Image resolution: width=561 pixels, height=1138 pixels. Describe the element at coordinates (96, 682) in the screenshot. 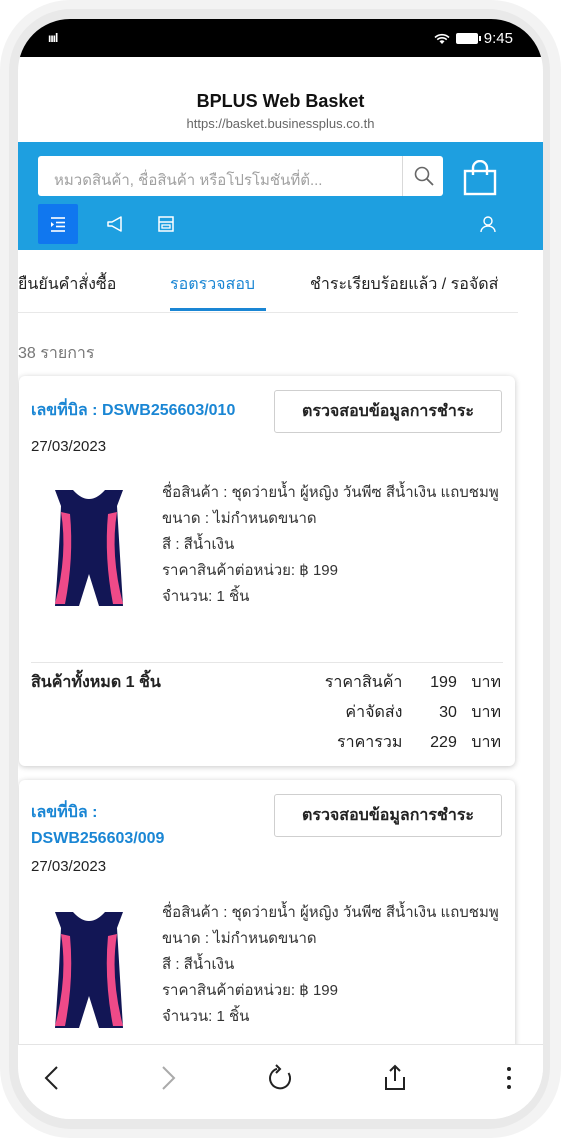

I see `total-items: สินค้าทั้งหมด 1 ชิ้น` at that location.